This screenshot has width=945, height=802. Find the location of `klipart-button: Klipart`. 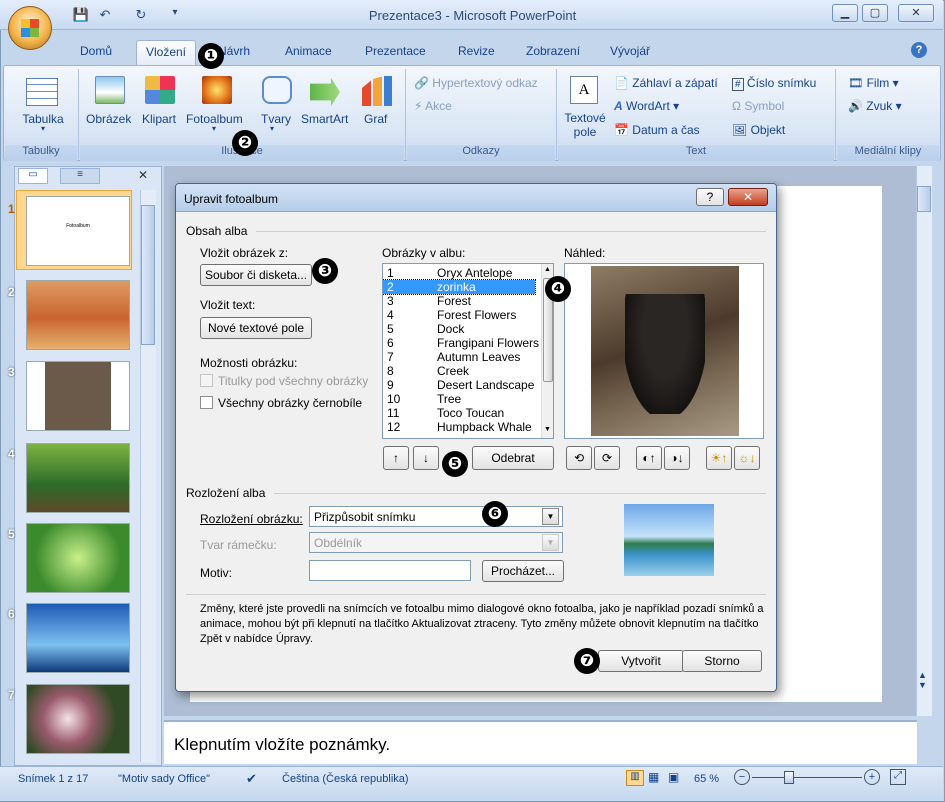

klipart-button: Klipart is located at coordinates (159, 119).